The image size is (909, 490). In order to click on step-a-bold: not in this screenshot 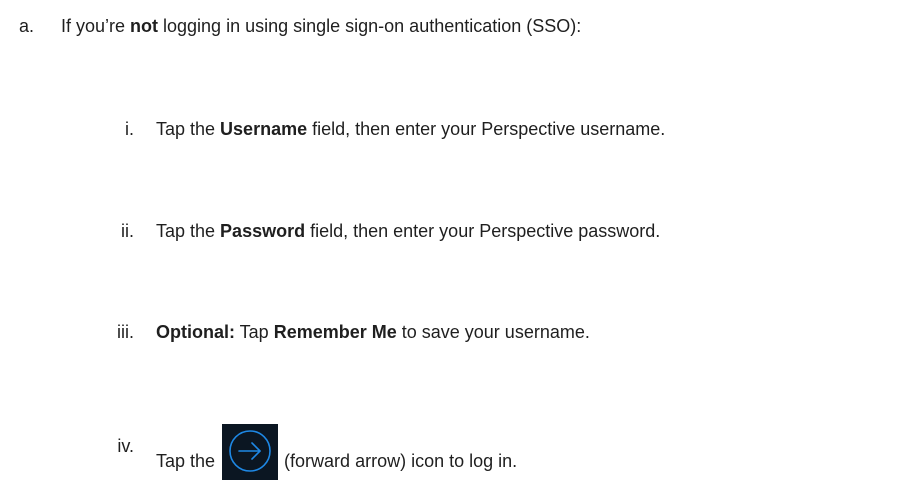, I will do `click(144, 26)`.